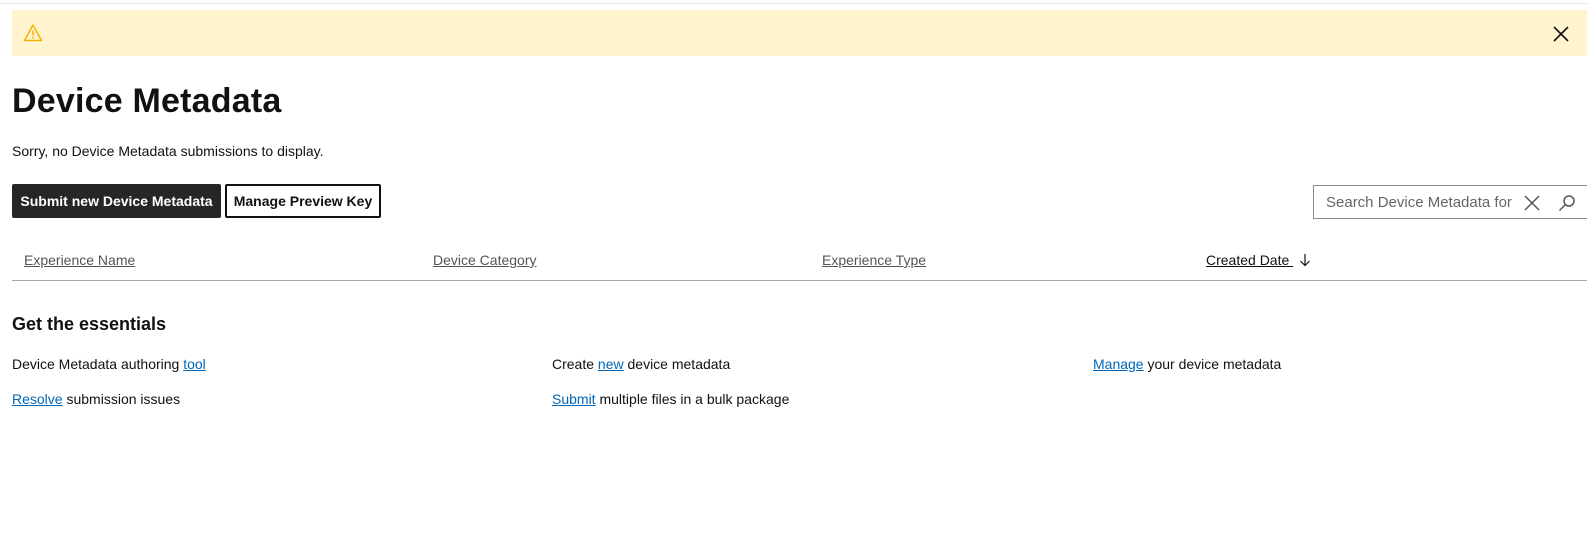 The height and width of the screenshot is (541, 1587). Describe the element at coordinates (1248, 260) in the screenshot. I see `column-header-created-date-label: Created Date` at that location.